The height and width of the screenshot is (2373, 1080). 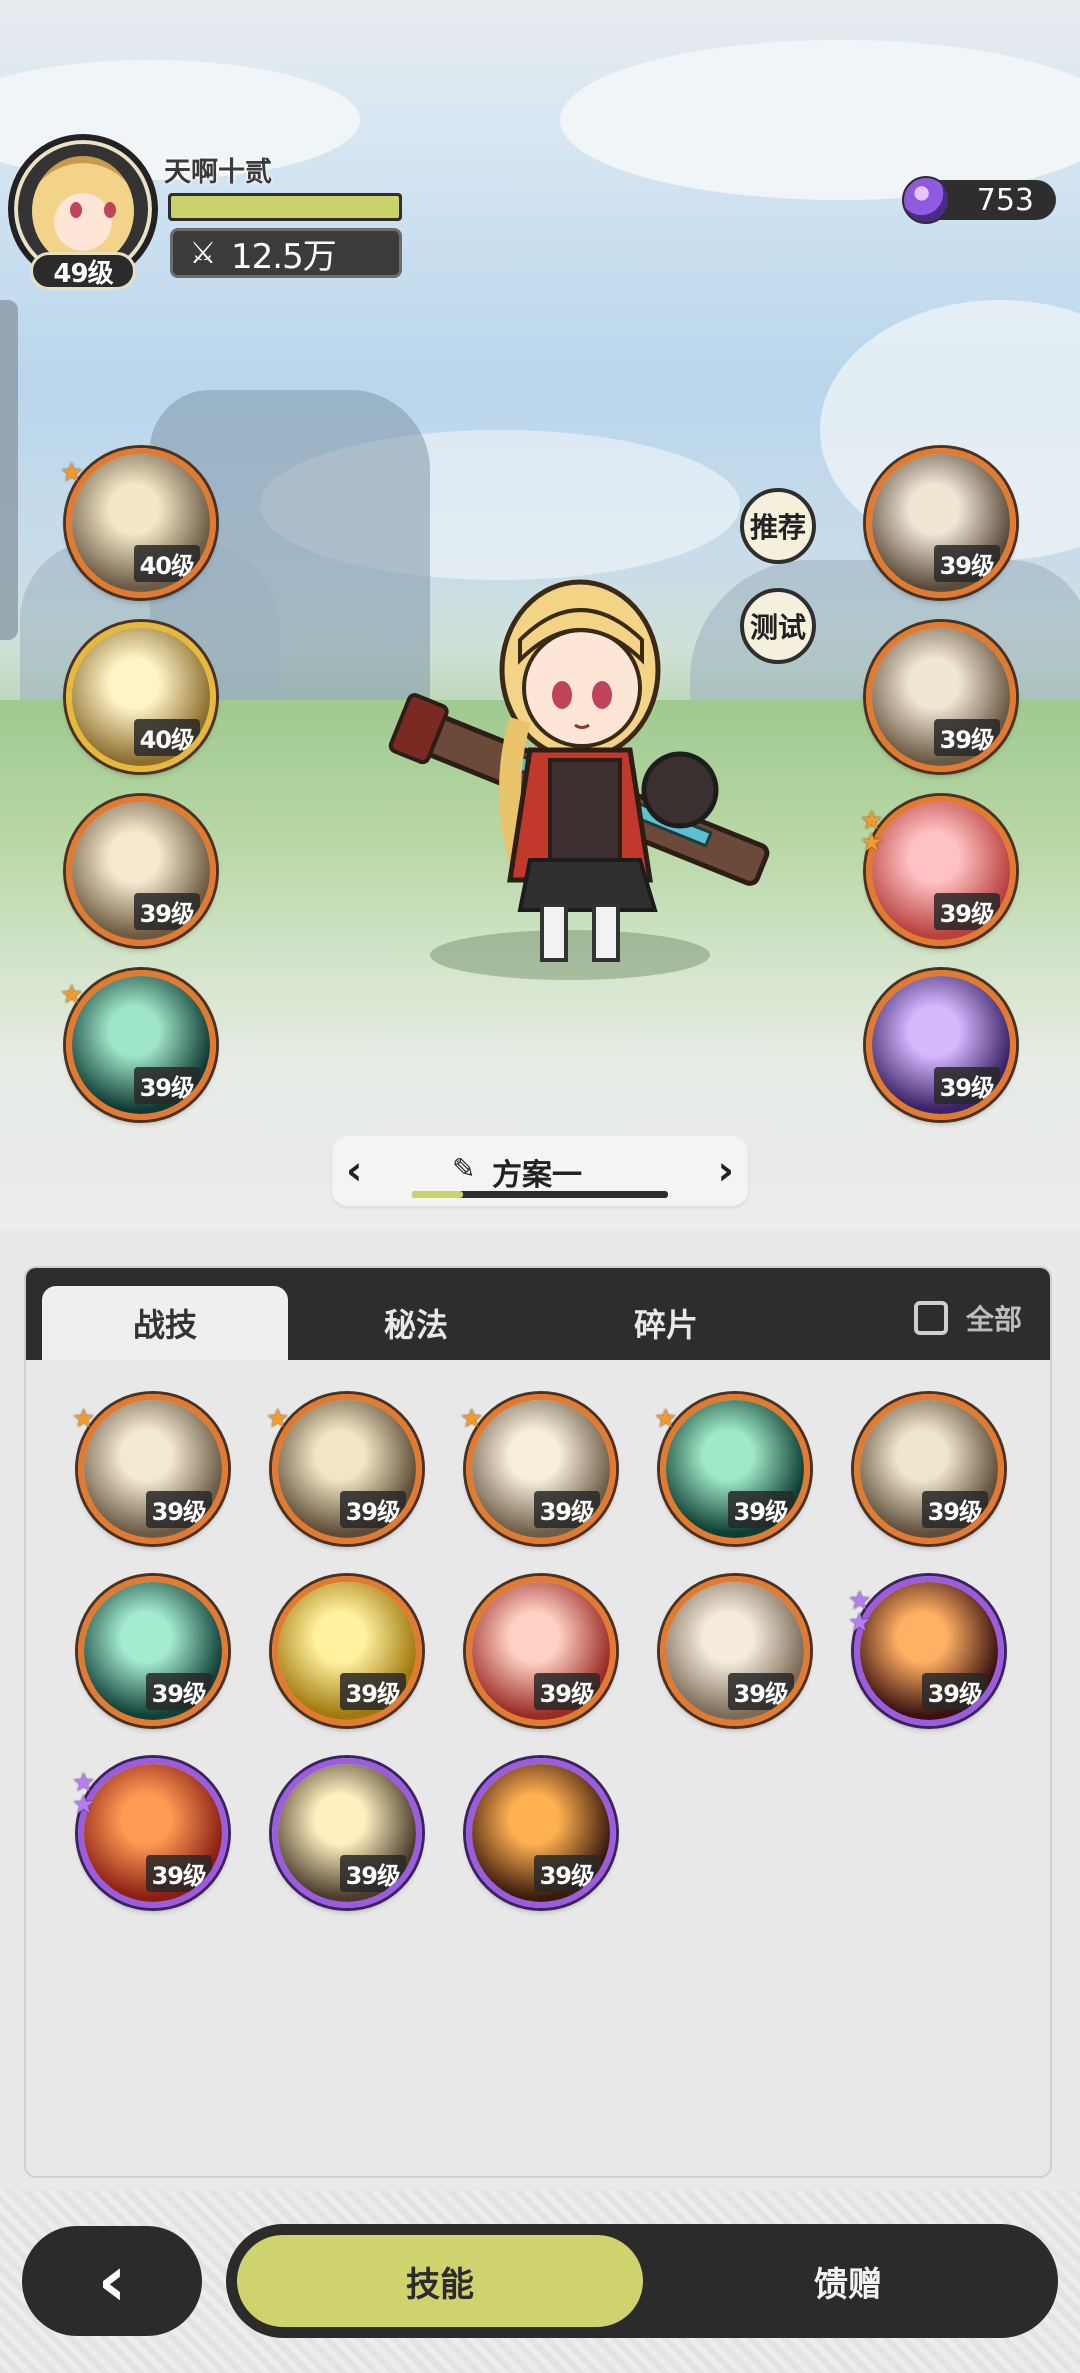 I want to click on hero-character, so click(x=579, y=770).